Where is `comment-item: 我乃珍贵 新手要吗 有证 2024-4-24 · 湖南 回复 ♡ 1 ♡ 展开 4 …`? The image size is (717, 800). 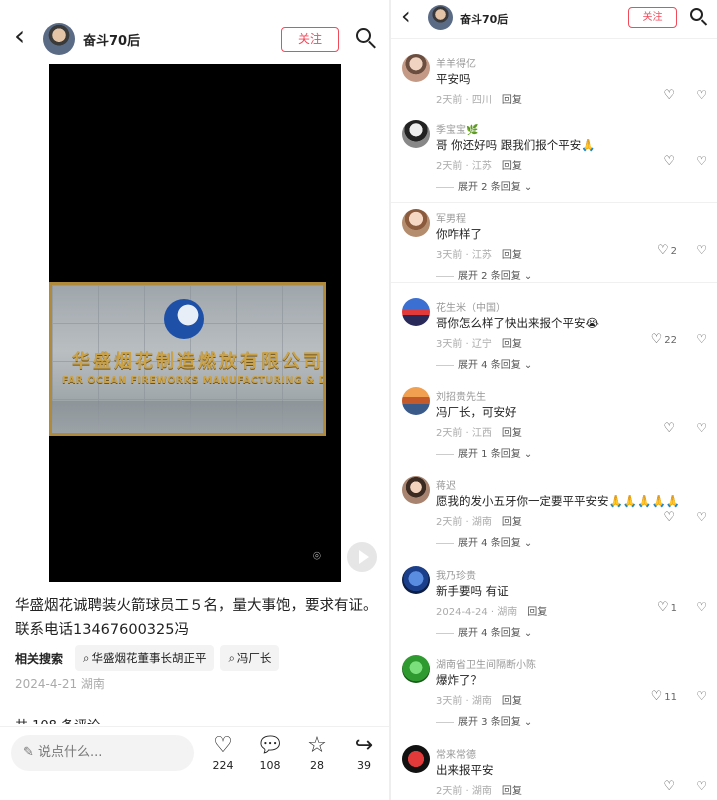 comment-item: 我乃珍贵 新手要吗 有证 2024-4-24 · 湖南 回复 ♡ 1 ♡ 展开 4 … is located at coordinates (554, 606).